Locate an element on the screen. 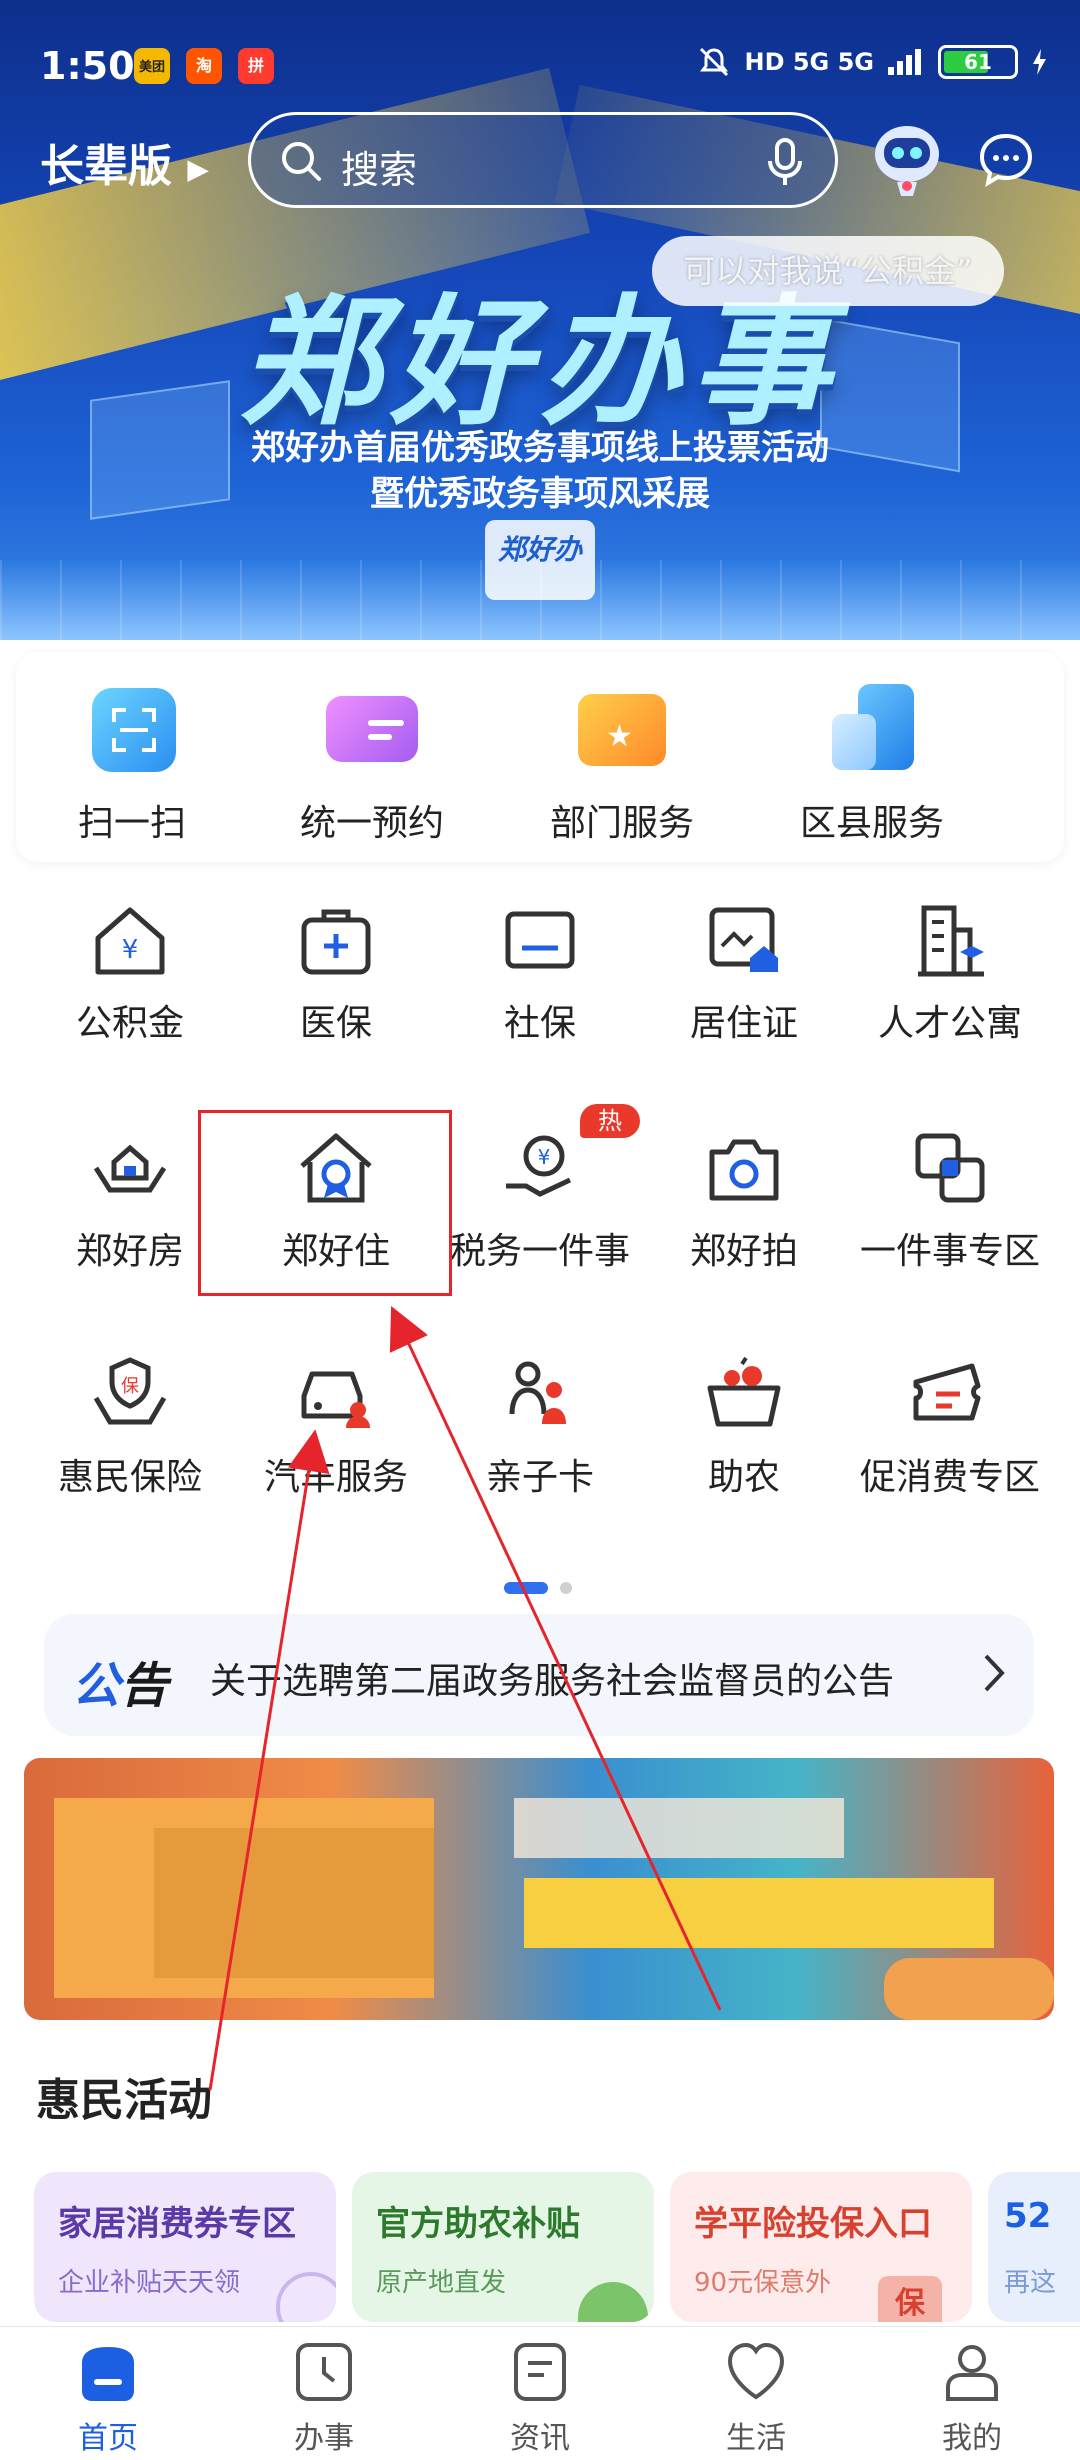 Image resolution: width=1080 pixels, height=2460 pixels. promo-banner is located at coordinates (539, 1889).